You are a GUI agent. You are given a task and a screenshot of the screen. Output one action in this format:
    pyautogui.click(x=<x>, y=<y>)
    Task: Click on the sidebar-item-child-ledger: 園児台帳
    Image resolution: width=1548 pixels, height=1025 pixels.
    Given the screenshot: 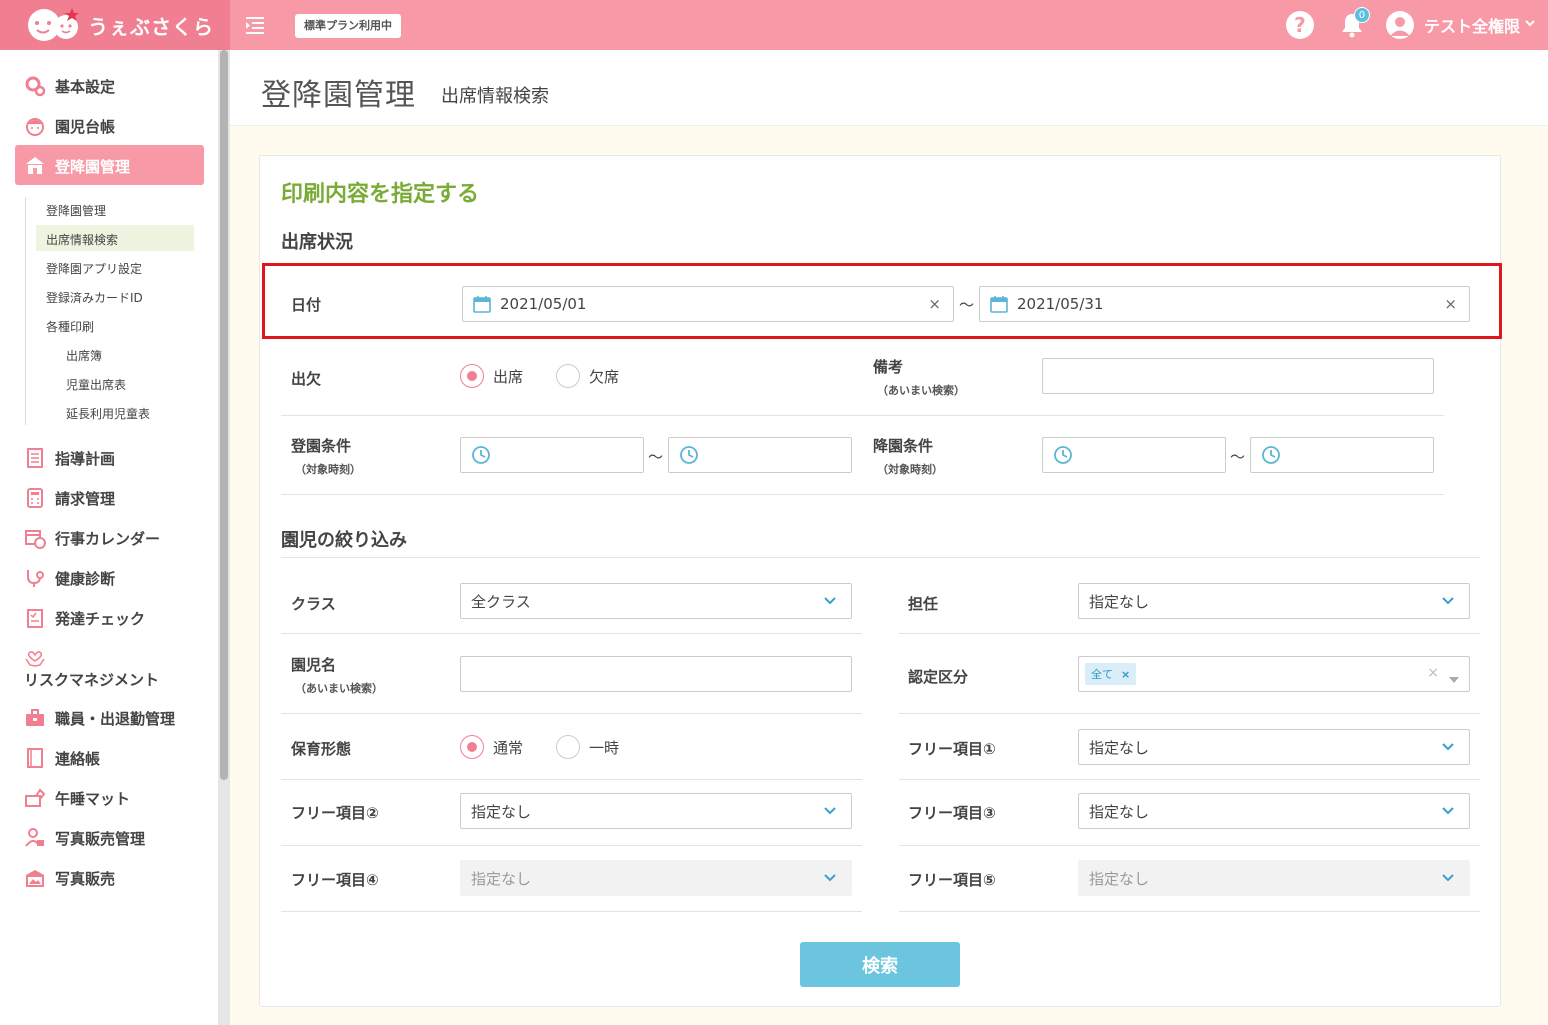 What is the action you would take?
    pyautogui.click(x=69, y=126)
    